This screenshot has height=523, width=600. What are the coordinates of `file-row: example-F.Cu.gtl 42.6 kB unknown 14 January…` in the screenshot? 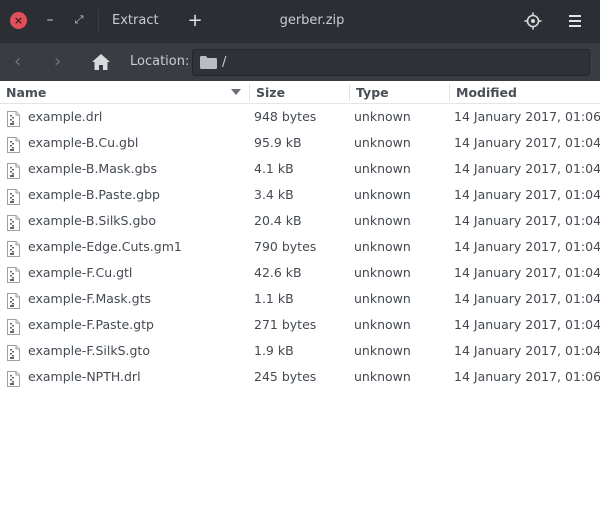 It's located at (300, 273).